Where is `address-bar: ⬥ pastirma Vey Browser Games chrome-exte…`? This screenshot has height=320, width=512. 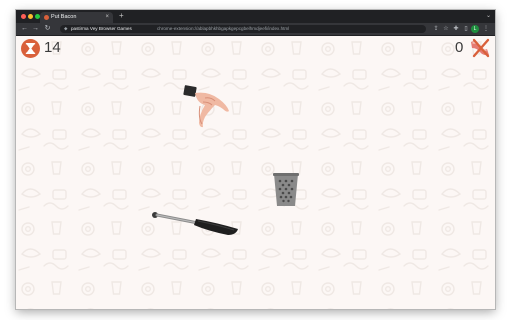
address-bar: ⬥ pastirma Vey Browser Games chrome-exte… is located at coordinates (243, 29).